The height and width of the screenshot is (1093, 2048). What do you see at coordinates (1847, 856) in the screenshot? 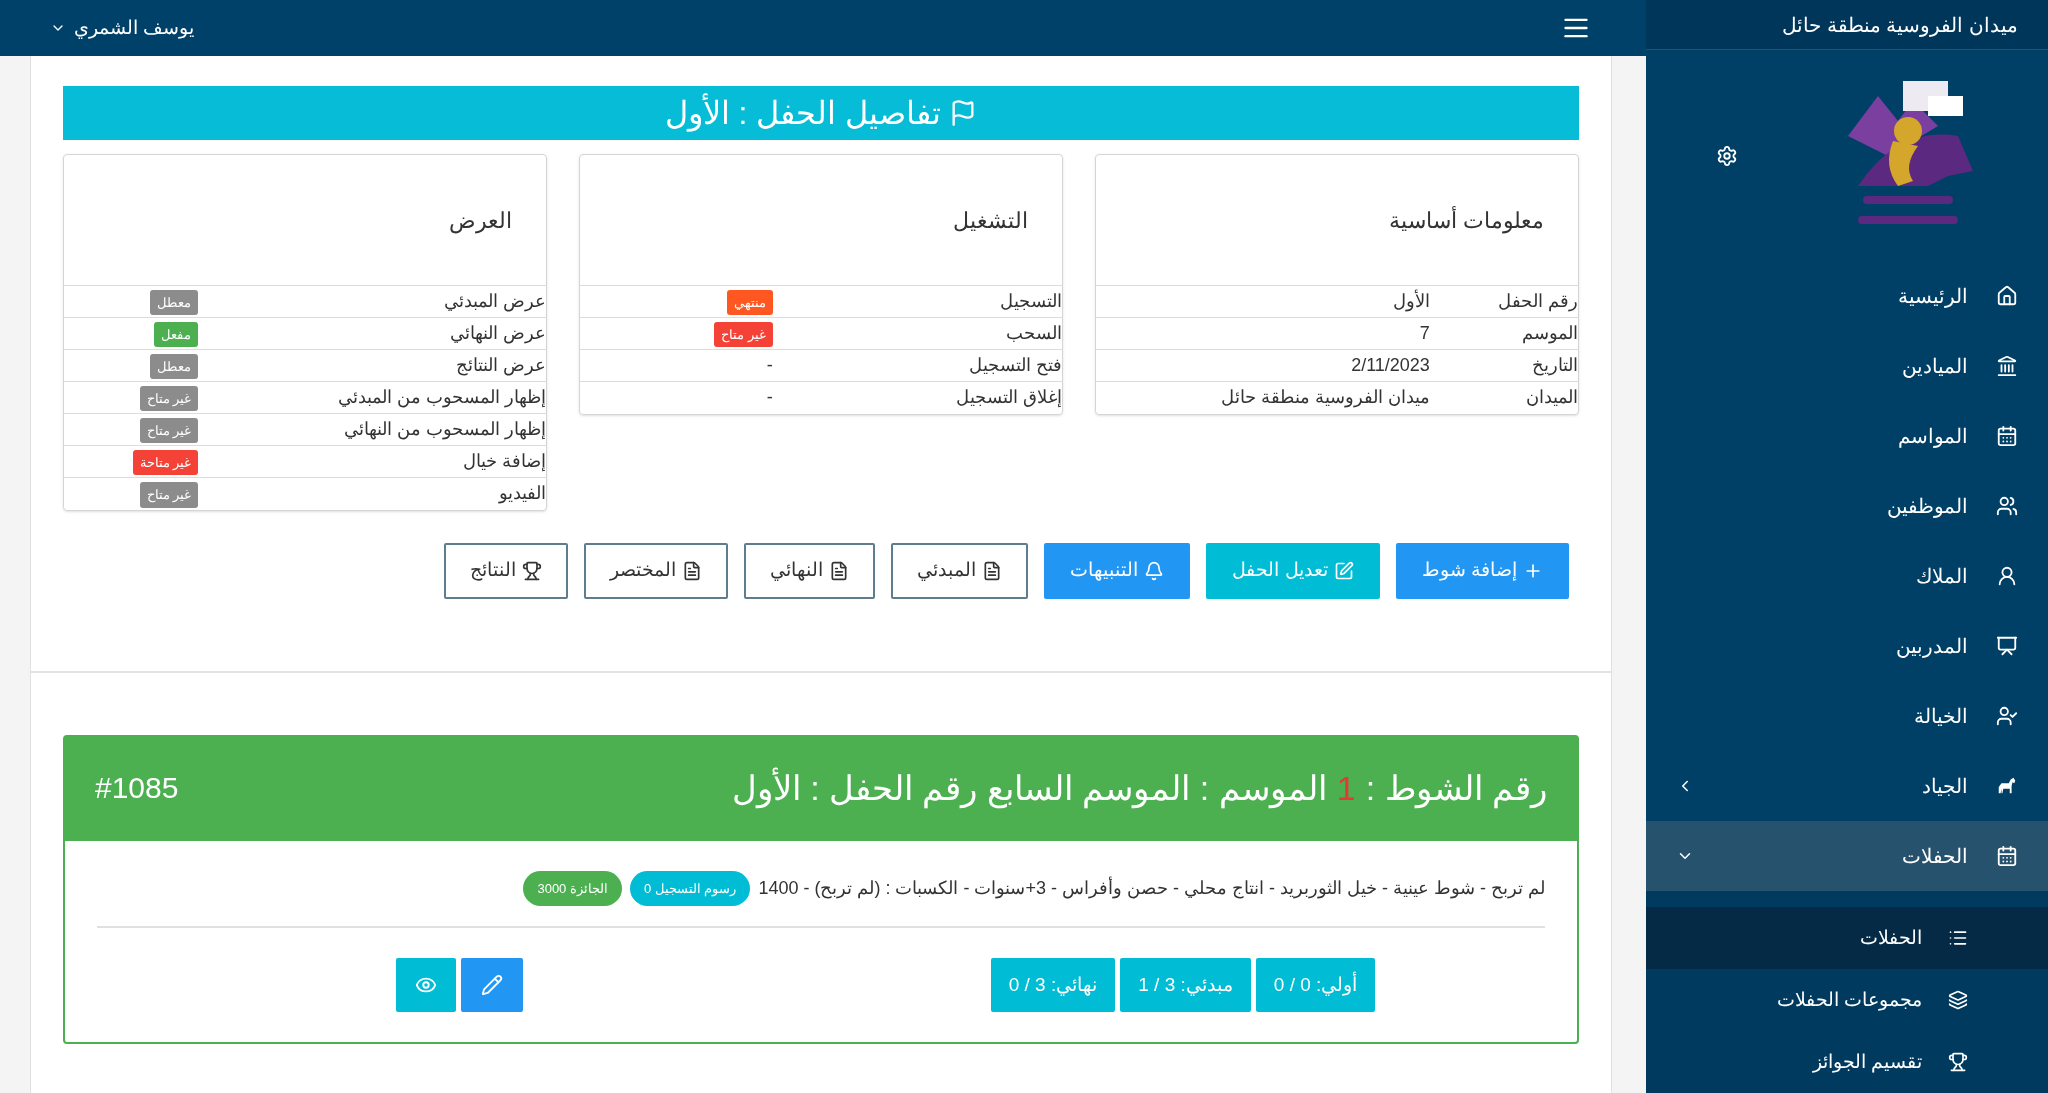
I see `sidebar-item: الحفلات` at bounding box center [1847, 856].